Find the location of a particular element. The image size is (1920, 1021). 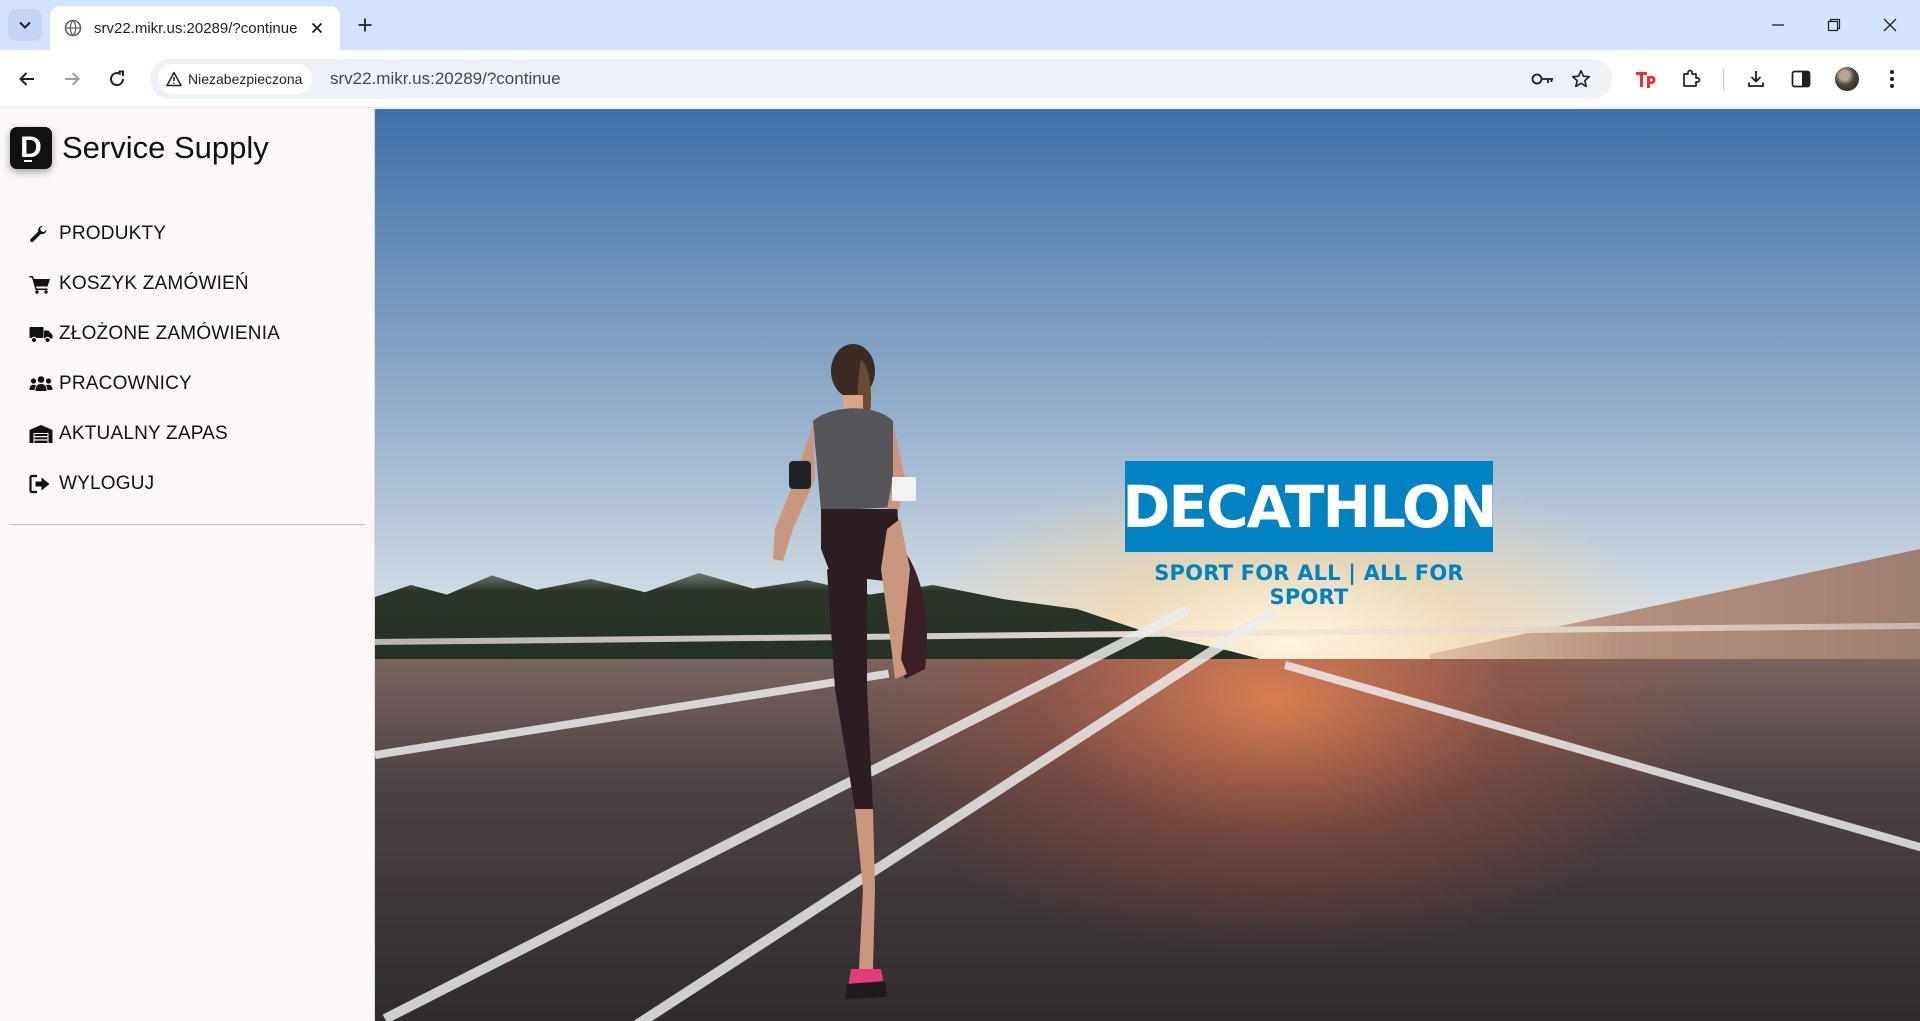

security-chip: Niezabezpieczona is located at coordinates (235, 79).